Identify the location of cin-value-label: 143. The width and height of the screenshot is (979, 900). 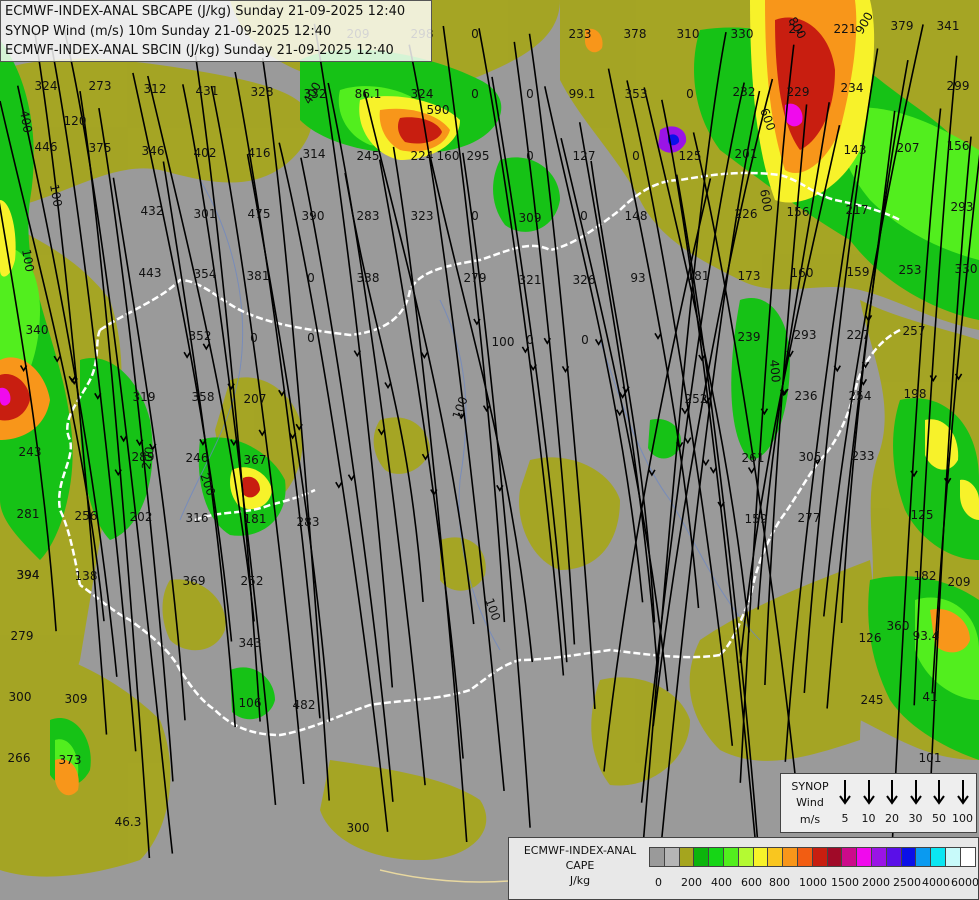
(855, 150).